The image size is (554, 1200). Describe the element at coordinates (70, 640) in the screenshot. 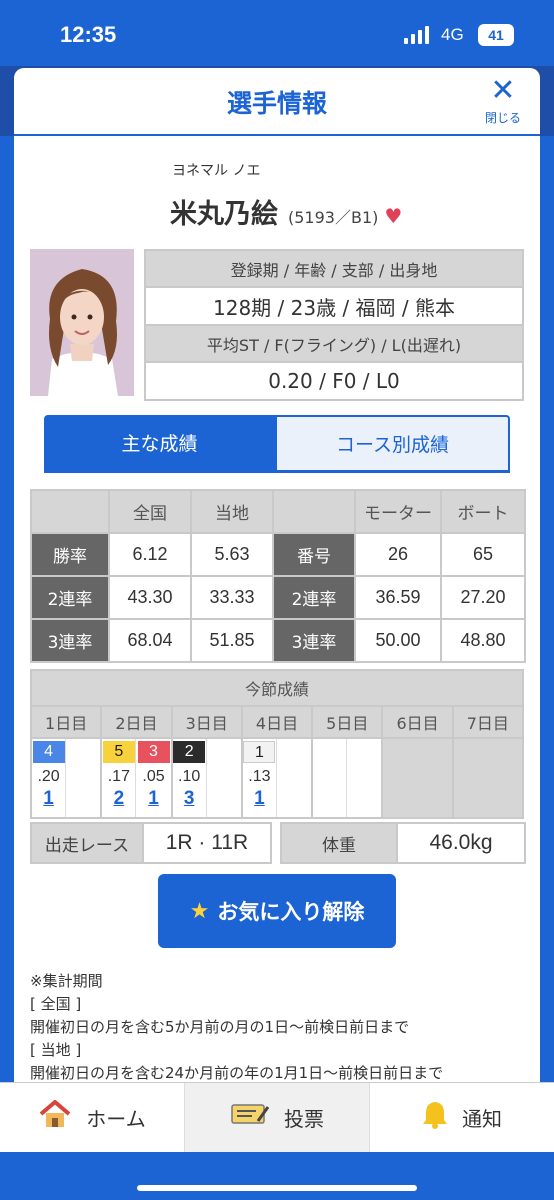

I see `row-label: 3連率` at that location.